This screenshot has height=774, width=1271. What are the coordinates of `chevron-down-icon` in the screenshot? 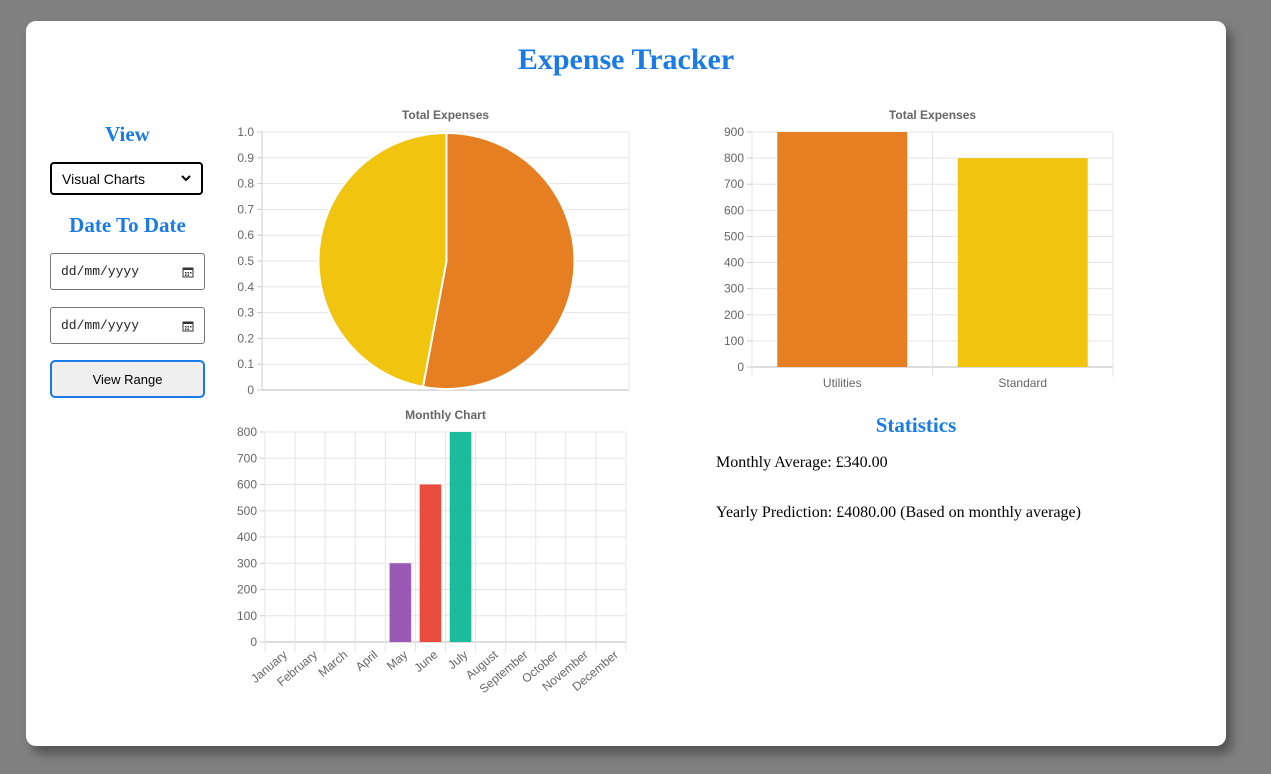 It's located at (186, 178).